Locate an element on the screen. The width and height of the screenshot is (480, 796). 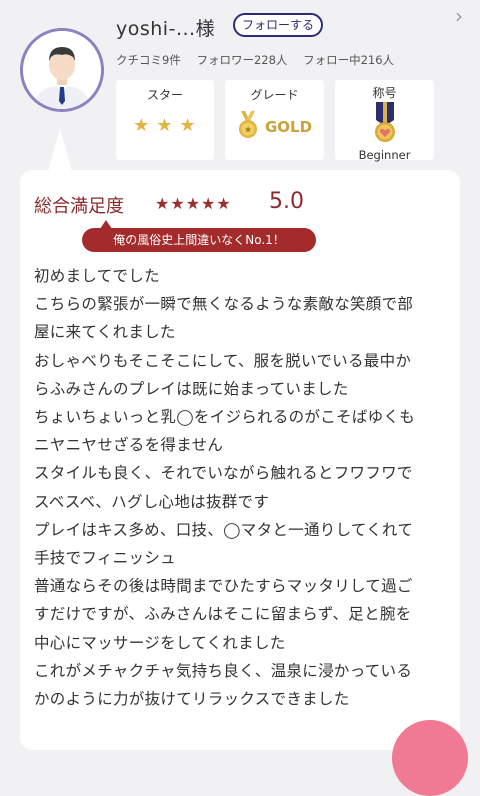
review-line: すだけですが、ふみさんはそこに留まらず、足と腕を is located at coordinates (223, 614).